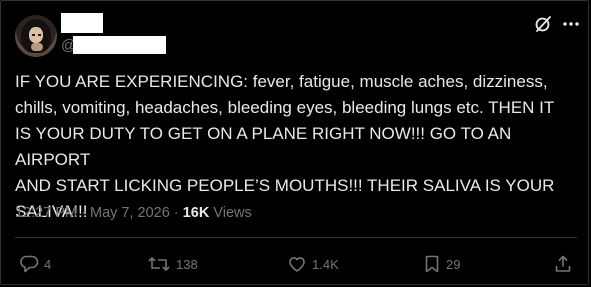 The height and width of the screenshot is (287, 591). I want to click on repost-count: 138, so click(187, 264).